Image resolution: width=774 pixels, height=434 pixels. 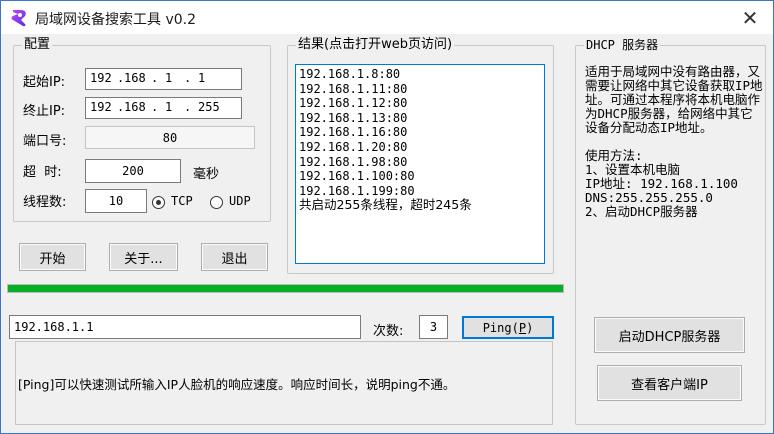 I want to click on list-item: 共启动255条线程，超时245条, so click(x=420, y=205).